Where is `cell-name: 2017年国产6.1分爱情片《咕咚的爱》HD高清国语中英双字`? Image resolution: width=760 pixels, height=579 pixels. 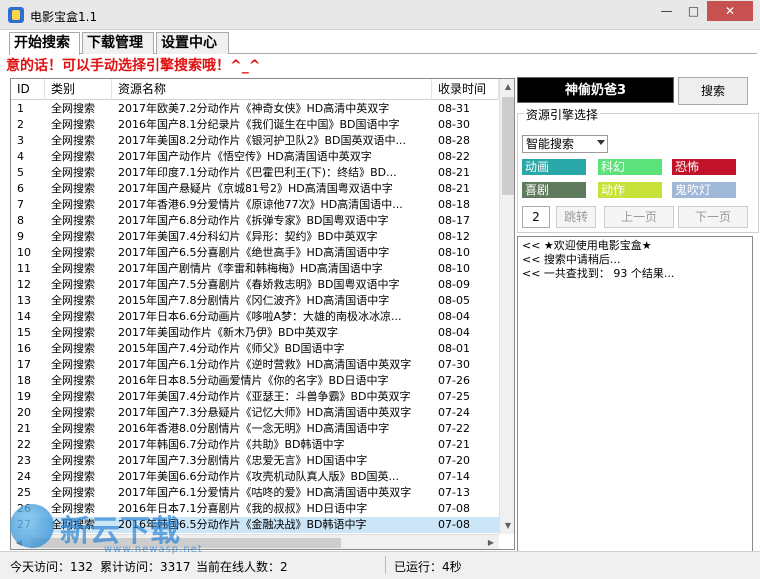 cell-name: 2017年国产6.1分爱情片《咕咚的爱》HD高清国语中英双字 is located at coordinates (265, 492).